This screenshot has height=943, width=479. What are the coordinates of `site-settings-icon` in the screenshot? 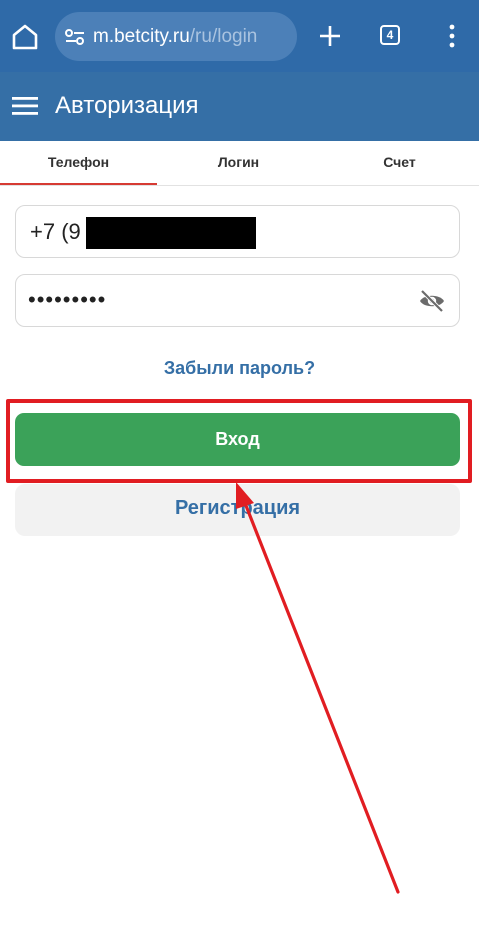 It's located at (75, 37).